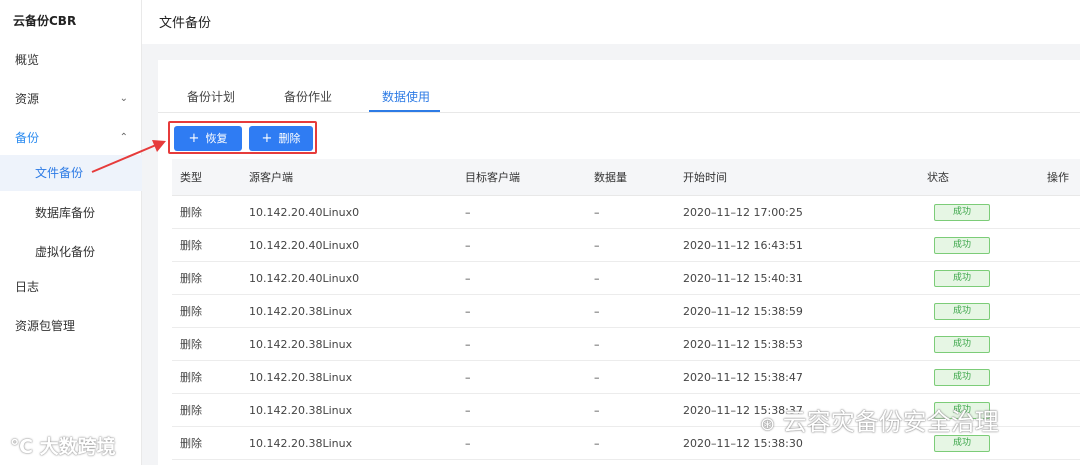 The width and height of the screenshot is (1080, 465). Describe the element at coordinates (743, 212) in the screenshot. I see `cell-start-time: 2020–11–12 17:00:25` at that location.